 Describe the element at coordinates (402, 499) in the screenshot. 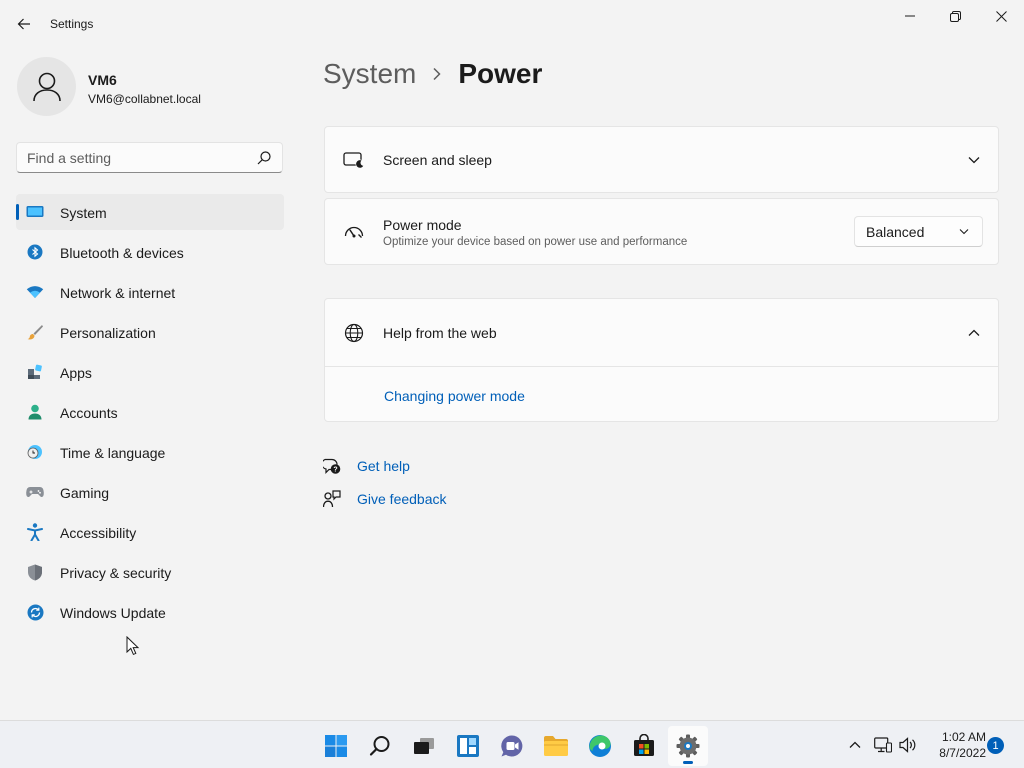

I see `give-feedback-label: Give feedback` at that location.